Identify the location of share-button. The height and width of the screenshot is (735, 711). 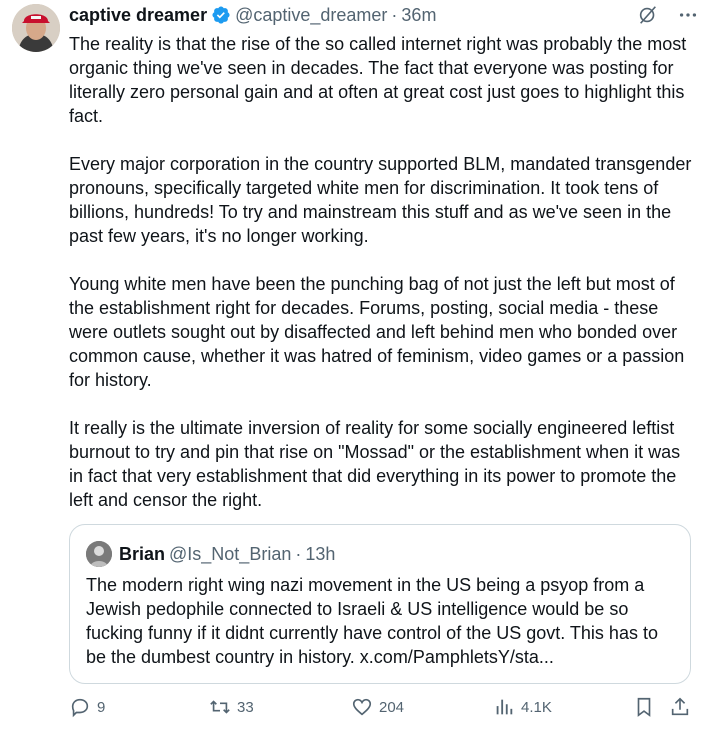
(683, 707).